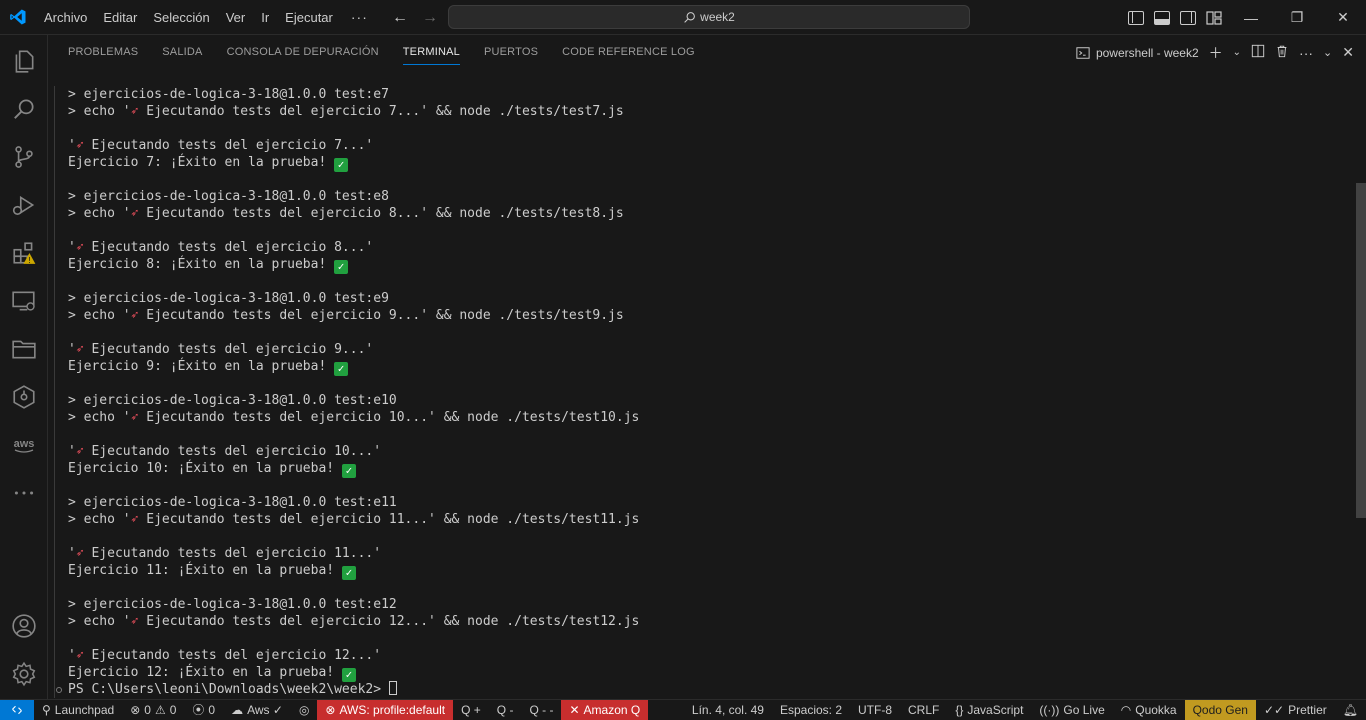  I want to click on language-mode: {} JavaScript, so click(989, 710).